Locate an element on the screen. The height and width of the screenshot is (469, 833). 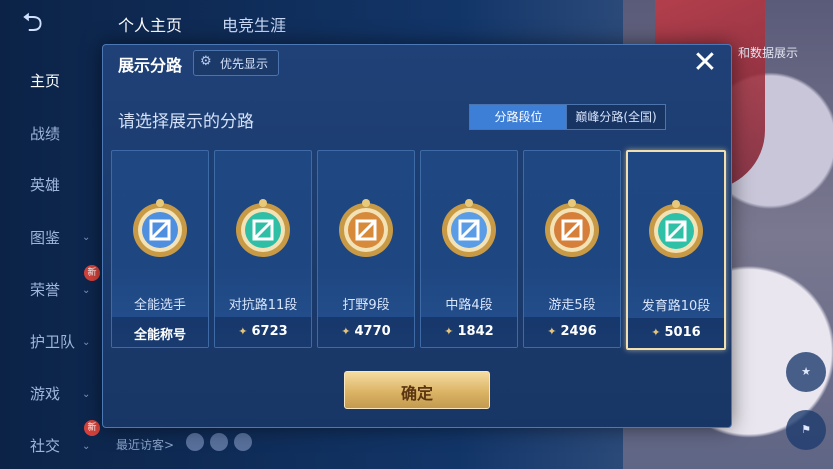
sidebar-item-record: 战绩 is located at coordinates (45, 133).